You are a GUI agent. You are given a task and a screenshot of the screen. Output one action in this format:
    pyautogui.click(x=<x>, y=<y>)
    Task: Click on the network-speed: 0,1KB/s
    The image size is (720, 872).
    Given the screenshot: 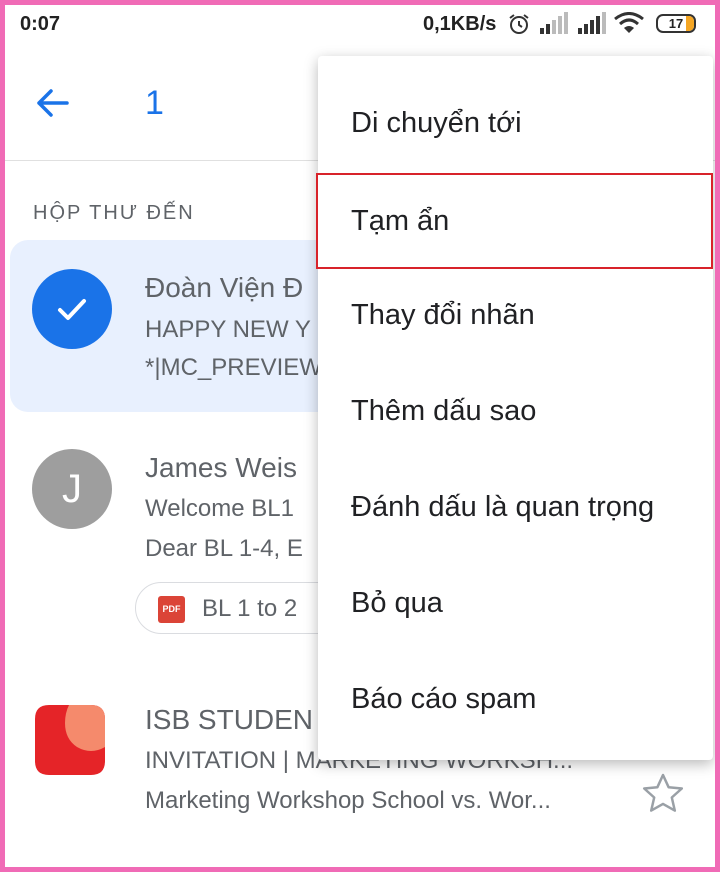 What is the action you would take?
    pyautogui.click(x=460, y=24)
    